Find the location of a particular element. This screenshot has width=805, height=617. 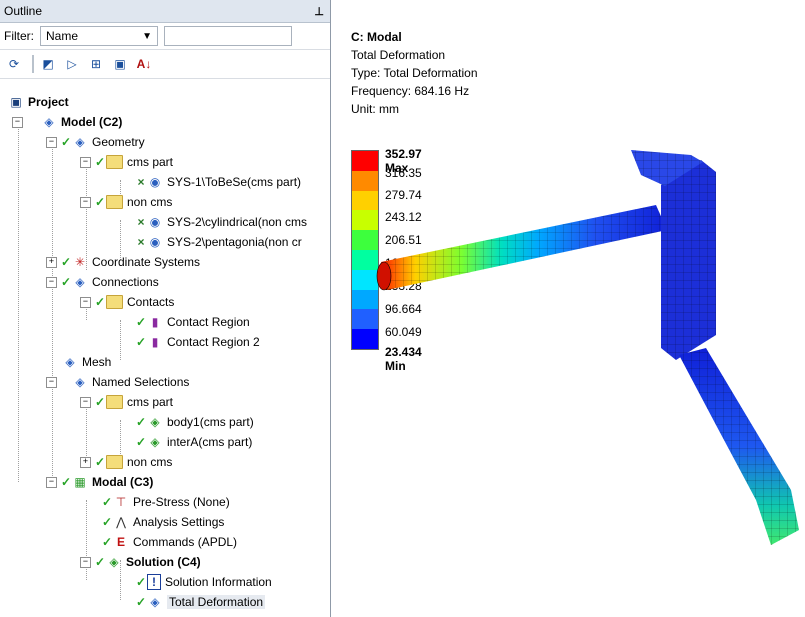

tree-item-label: Solution (C4) is located at coordinates (163, 562).